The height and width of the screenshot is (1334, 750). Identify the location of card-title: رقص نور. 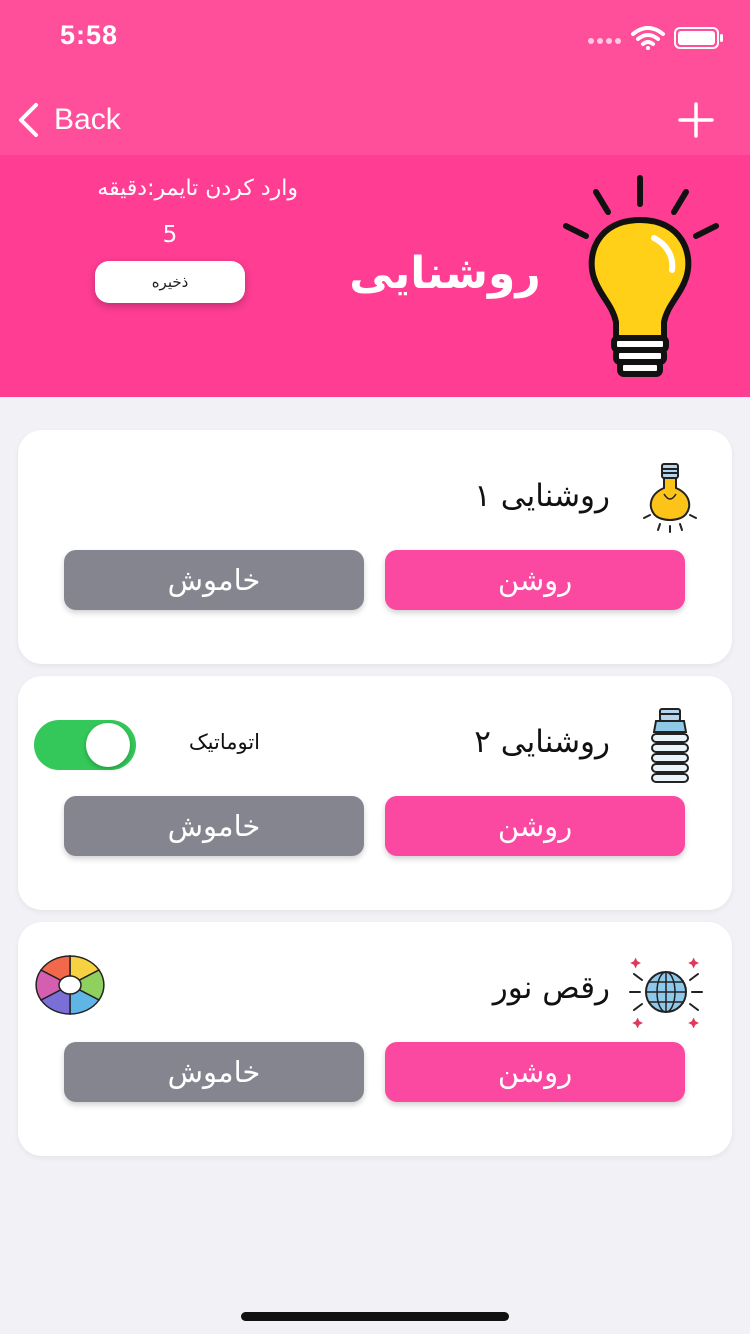
(551, 988).